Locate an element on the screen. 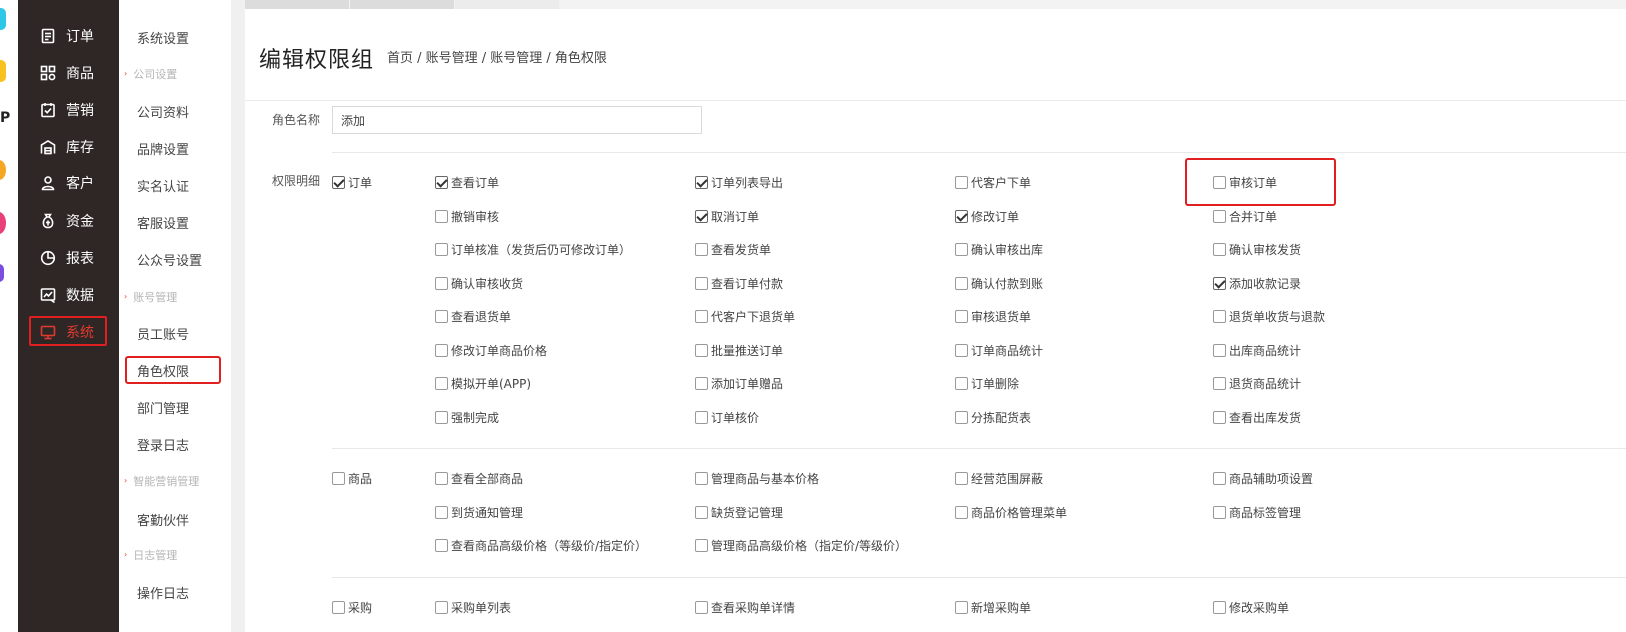  nav-item-report: 报表 is located at coordinates (67, 258).